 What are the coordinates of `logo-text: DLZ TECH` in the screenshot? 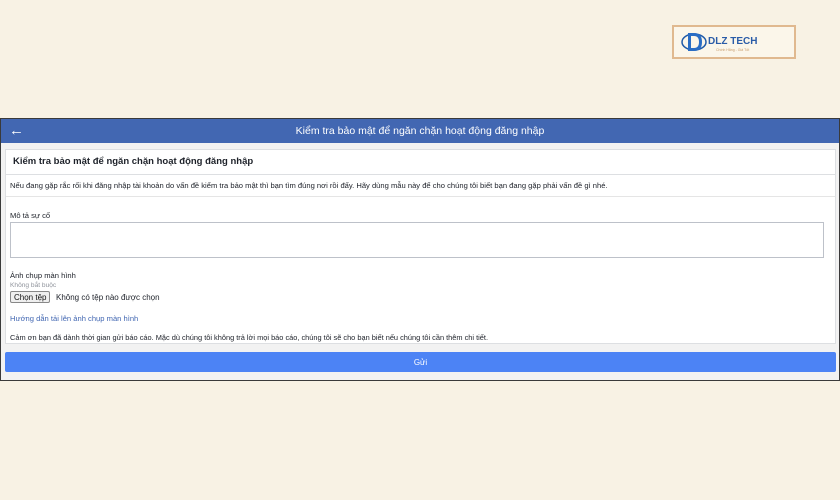 It's located at (732, 41).